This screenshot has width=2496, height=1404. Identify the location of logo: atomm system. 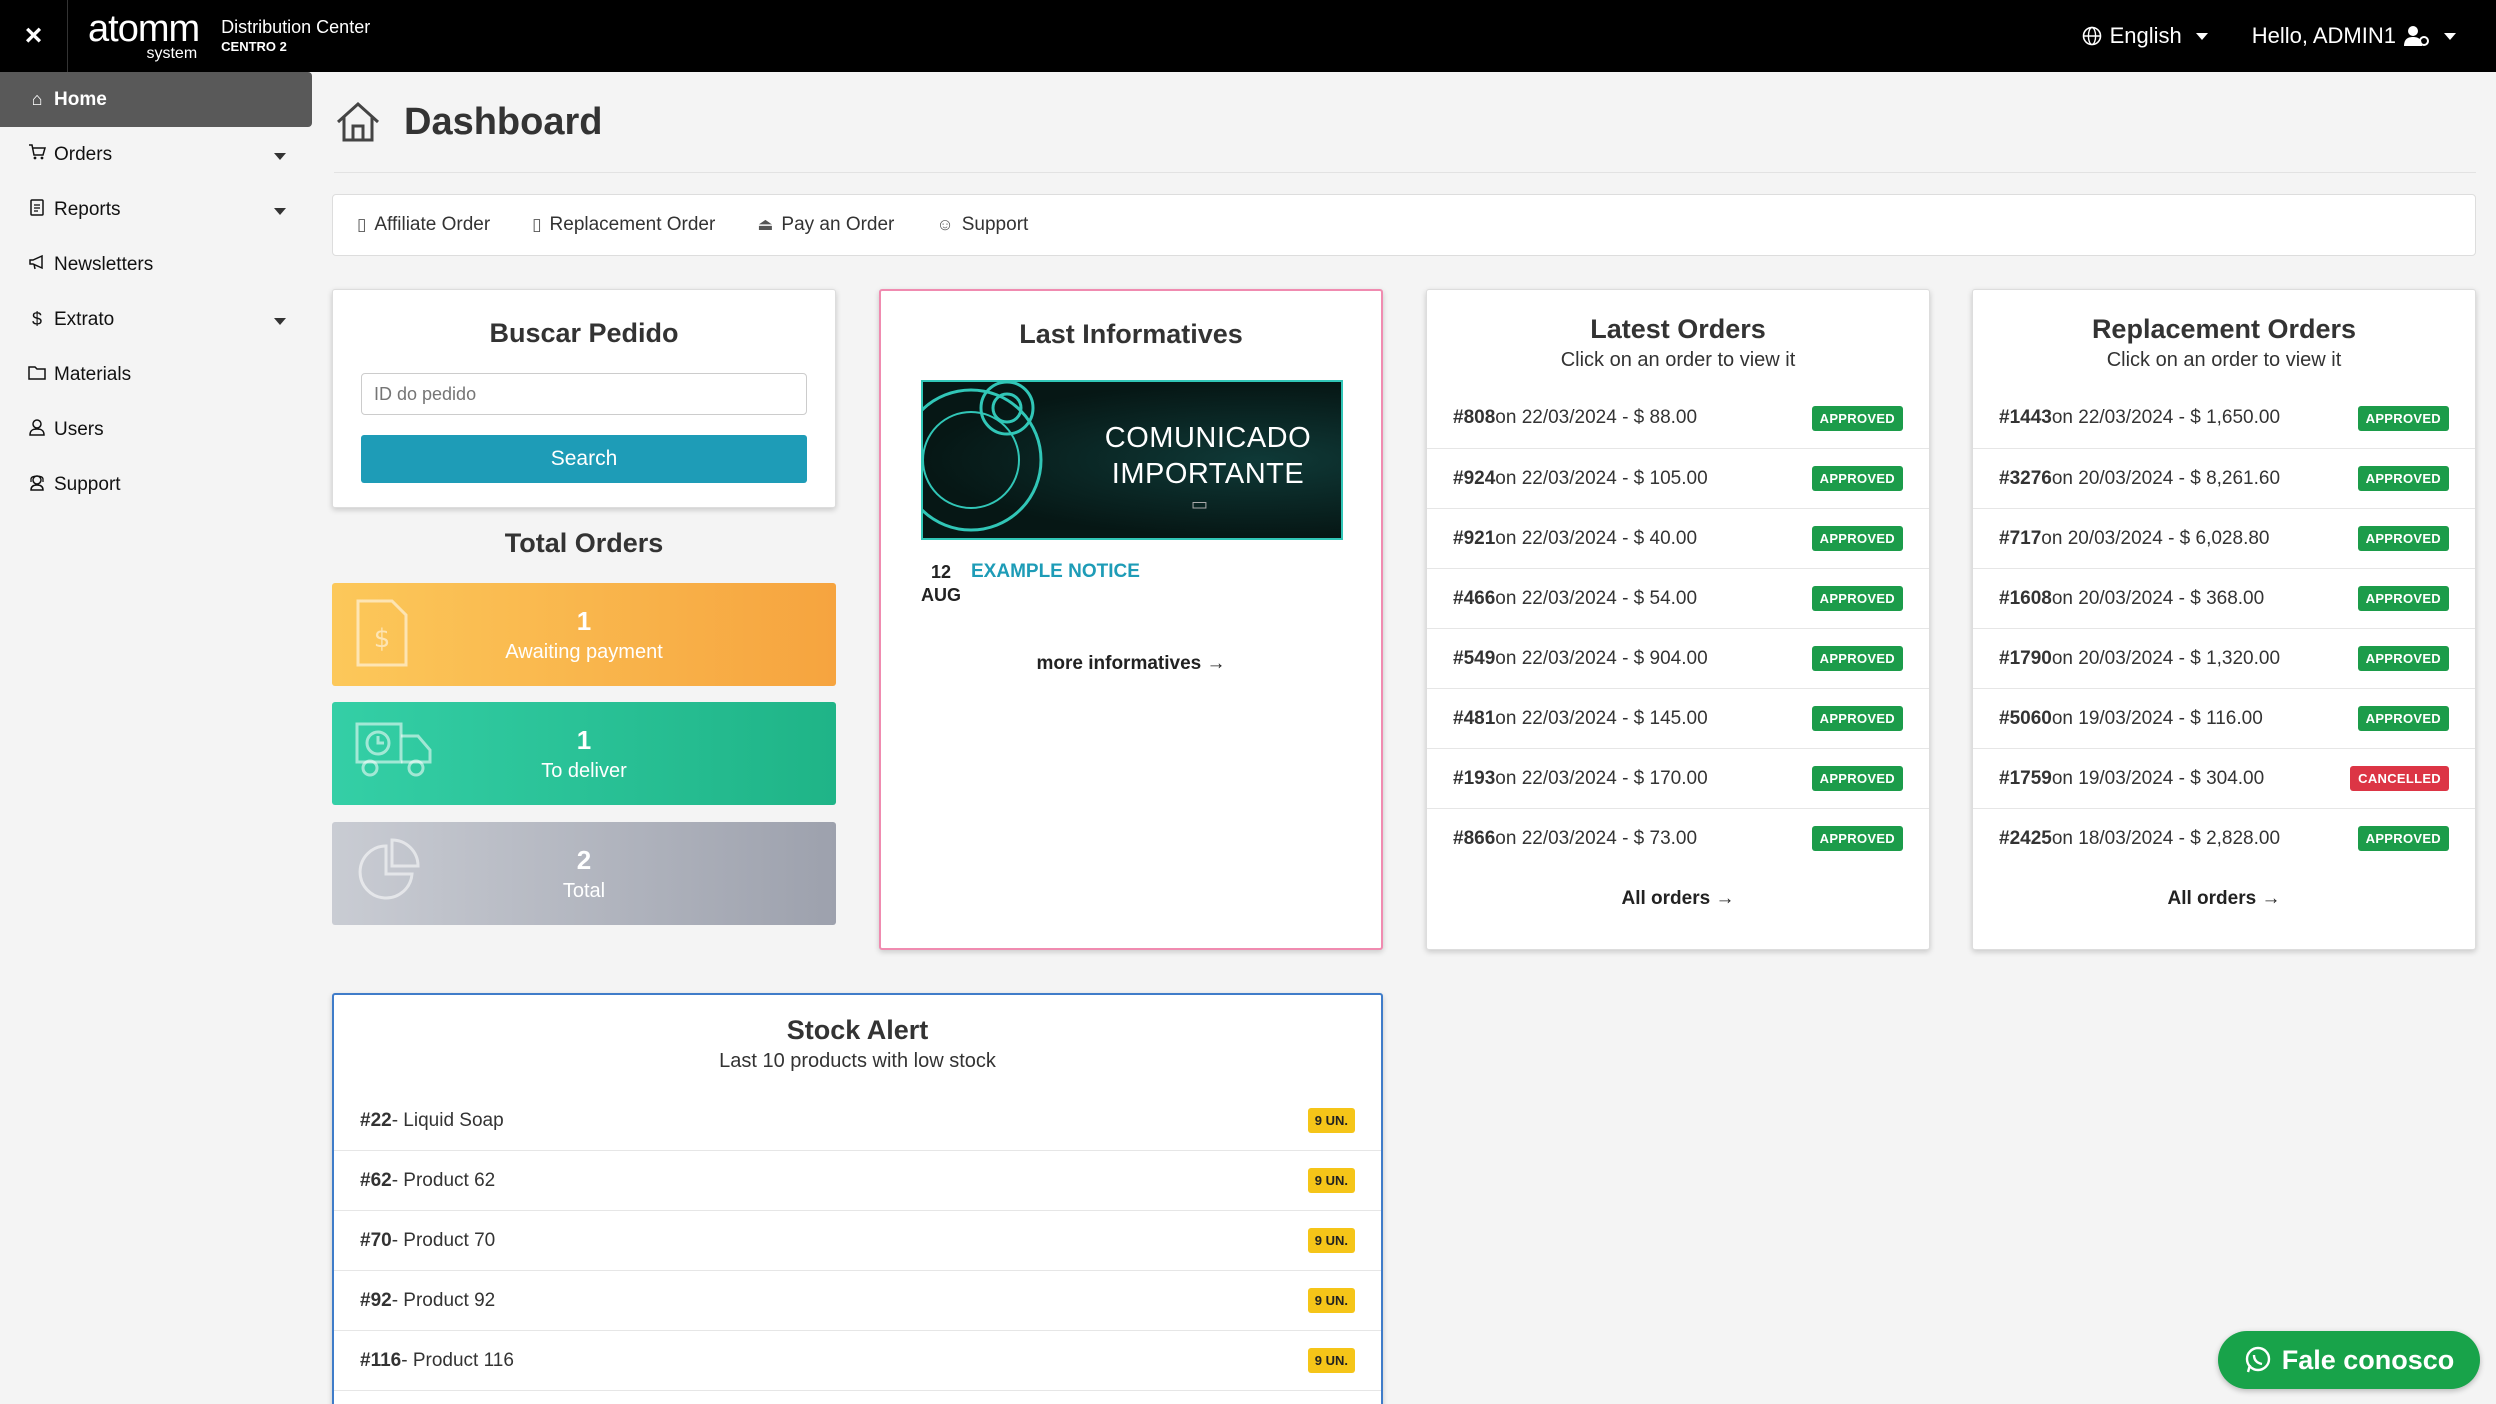
(144, 36).